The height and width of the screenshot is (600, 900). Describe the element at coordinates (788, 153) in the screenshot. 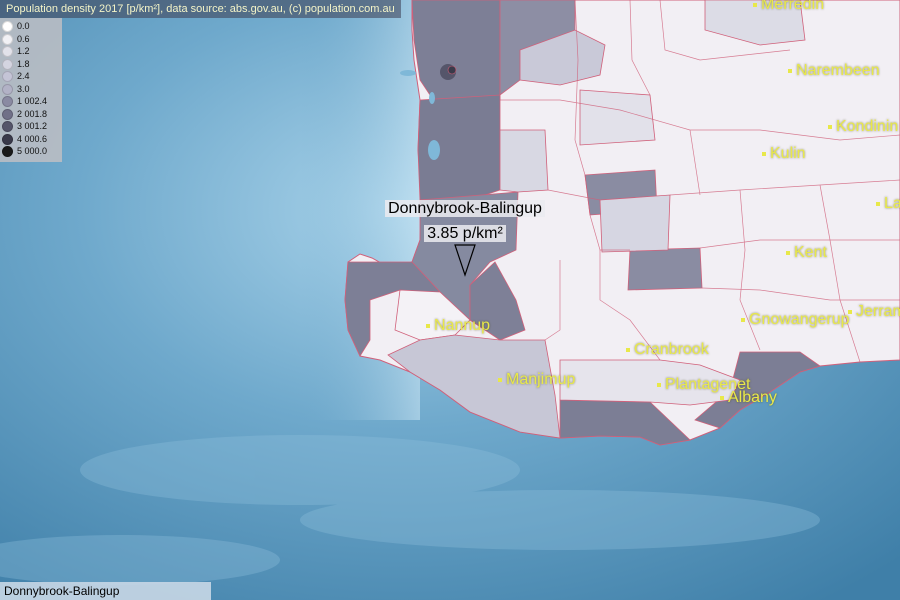

I see `town-name: Kulin` at that location.